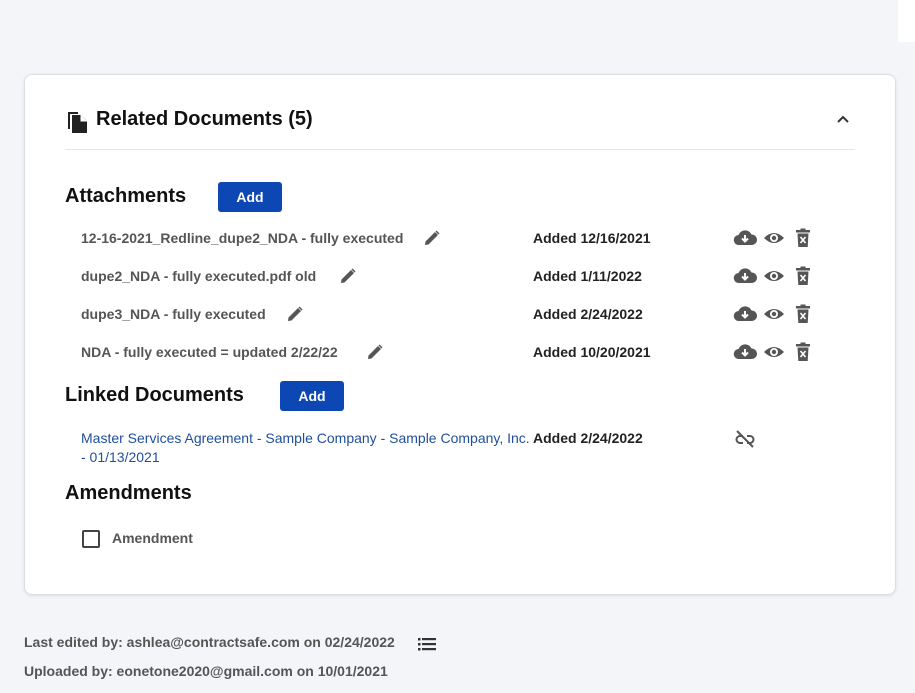  I want to click on attachment-added-date: Added 2/24/2022, so click(588, 314).